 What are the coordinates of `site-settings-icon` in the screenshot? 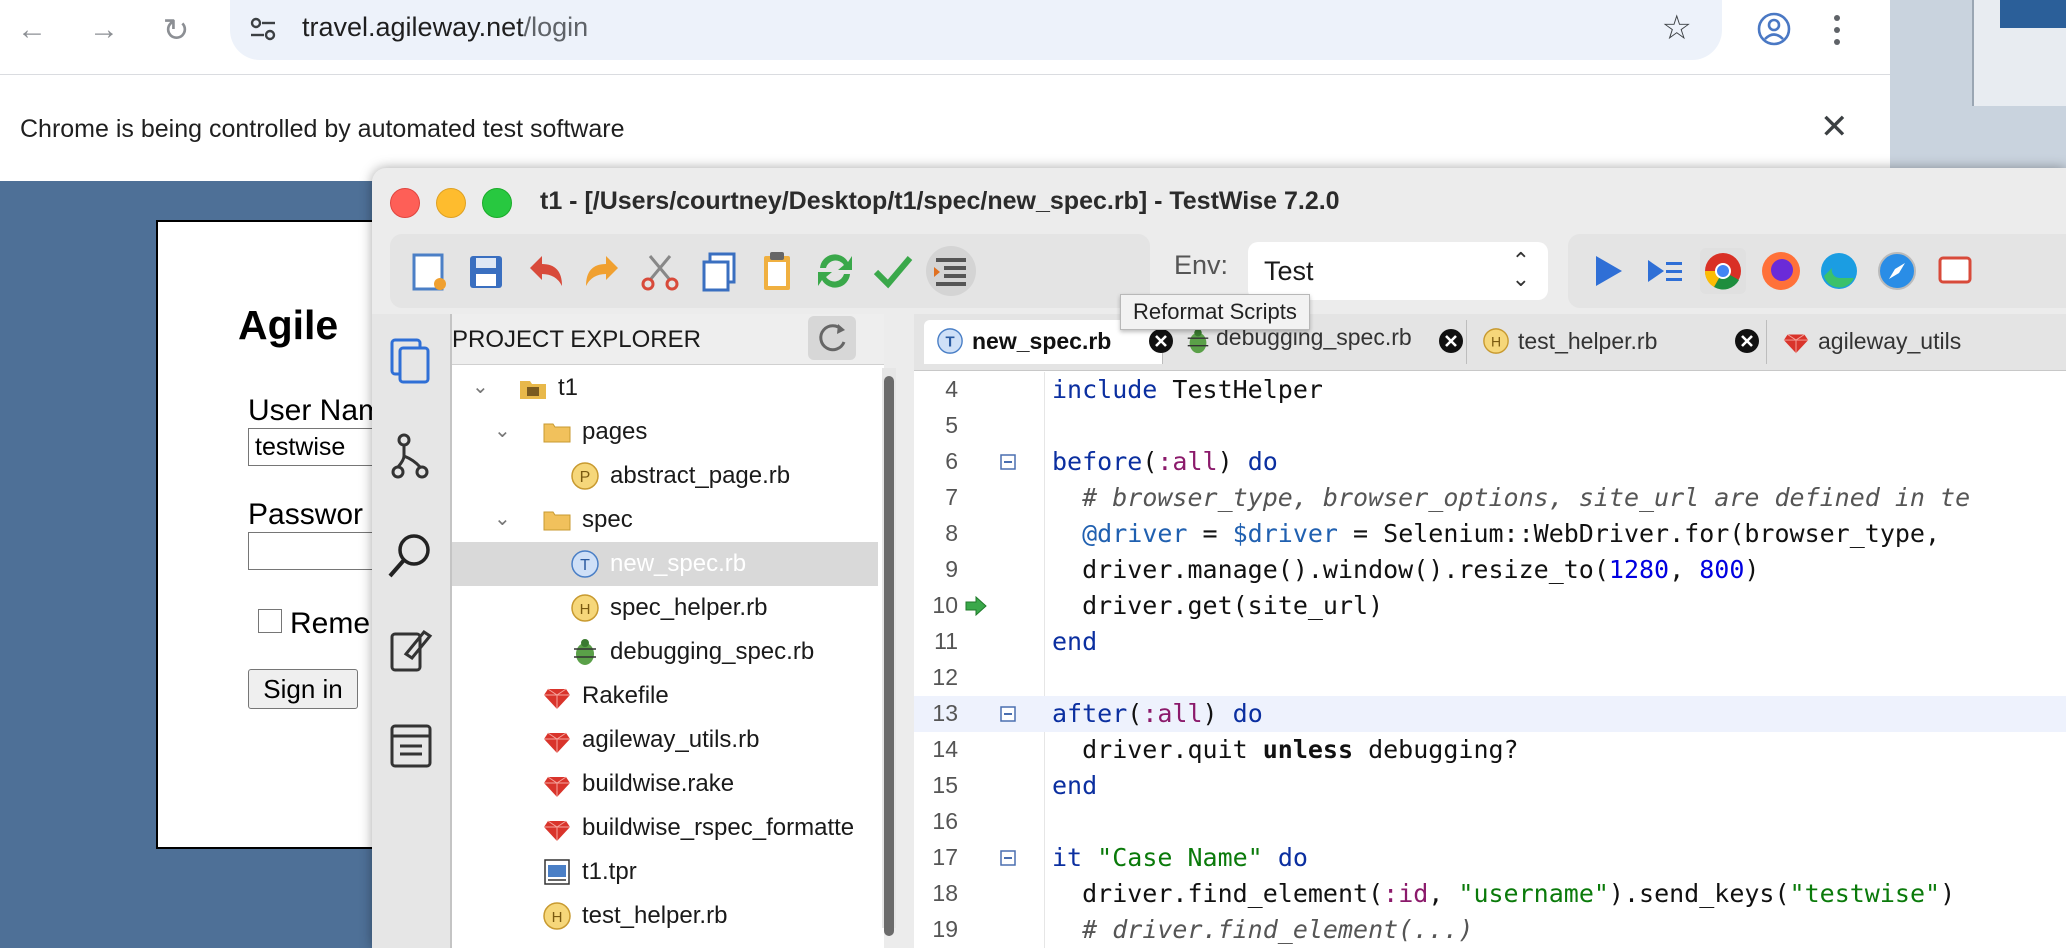 It's located at (263, 29).